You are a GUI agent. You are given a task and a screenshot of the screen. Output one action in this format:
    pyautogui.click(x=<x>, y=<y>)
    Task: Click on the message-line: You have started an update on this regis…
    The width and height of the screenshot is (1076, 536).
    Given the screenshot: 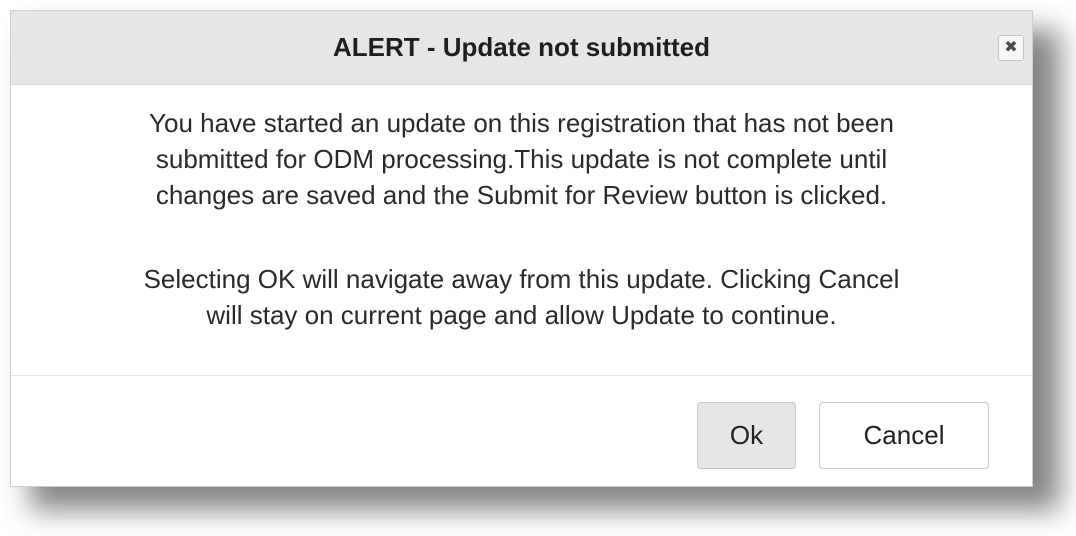 What is the action you would take?
    pyautogui.click(x=521, y=123)
    